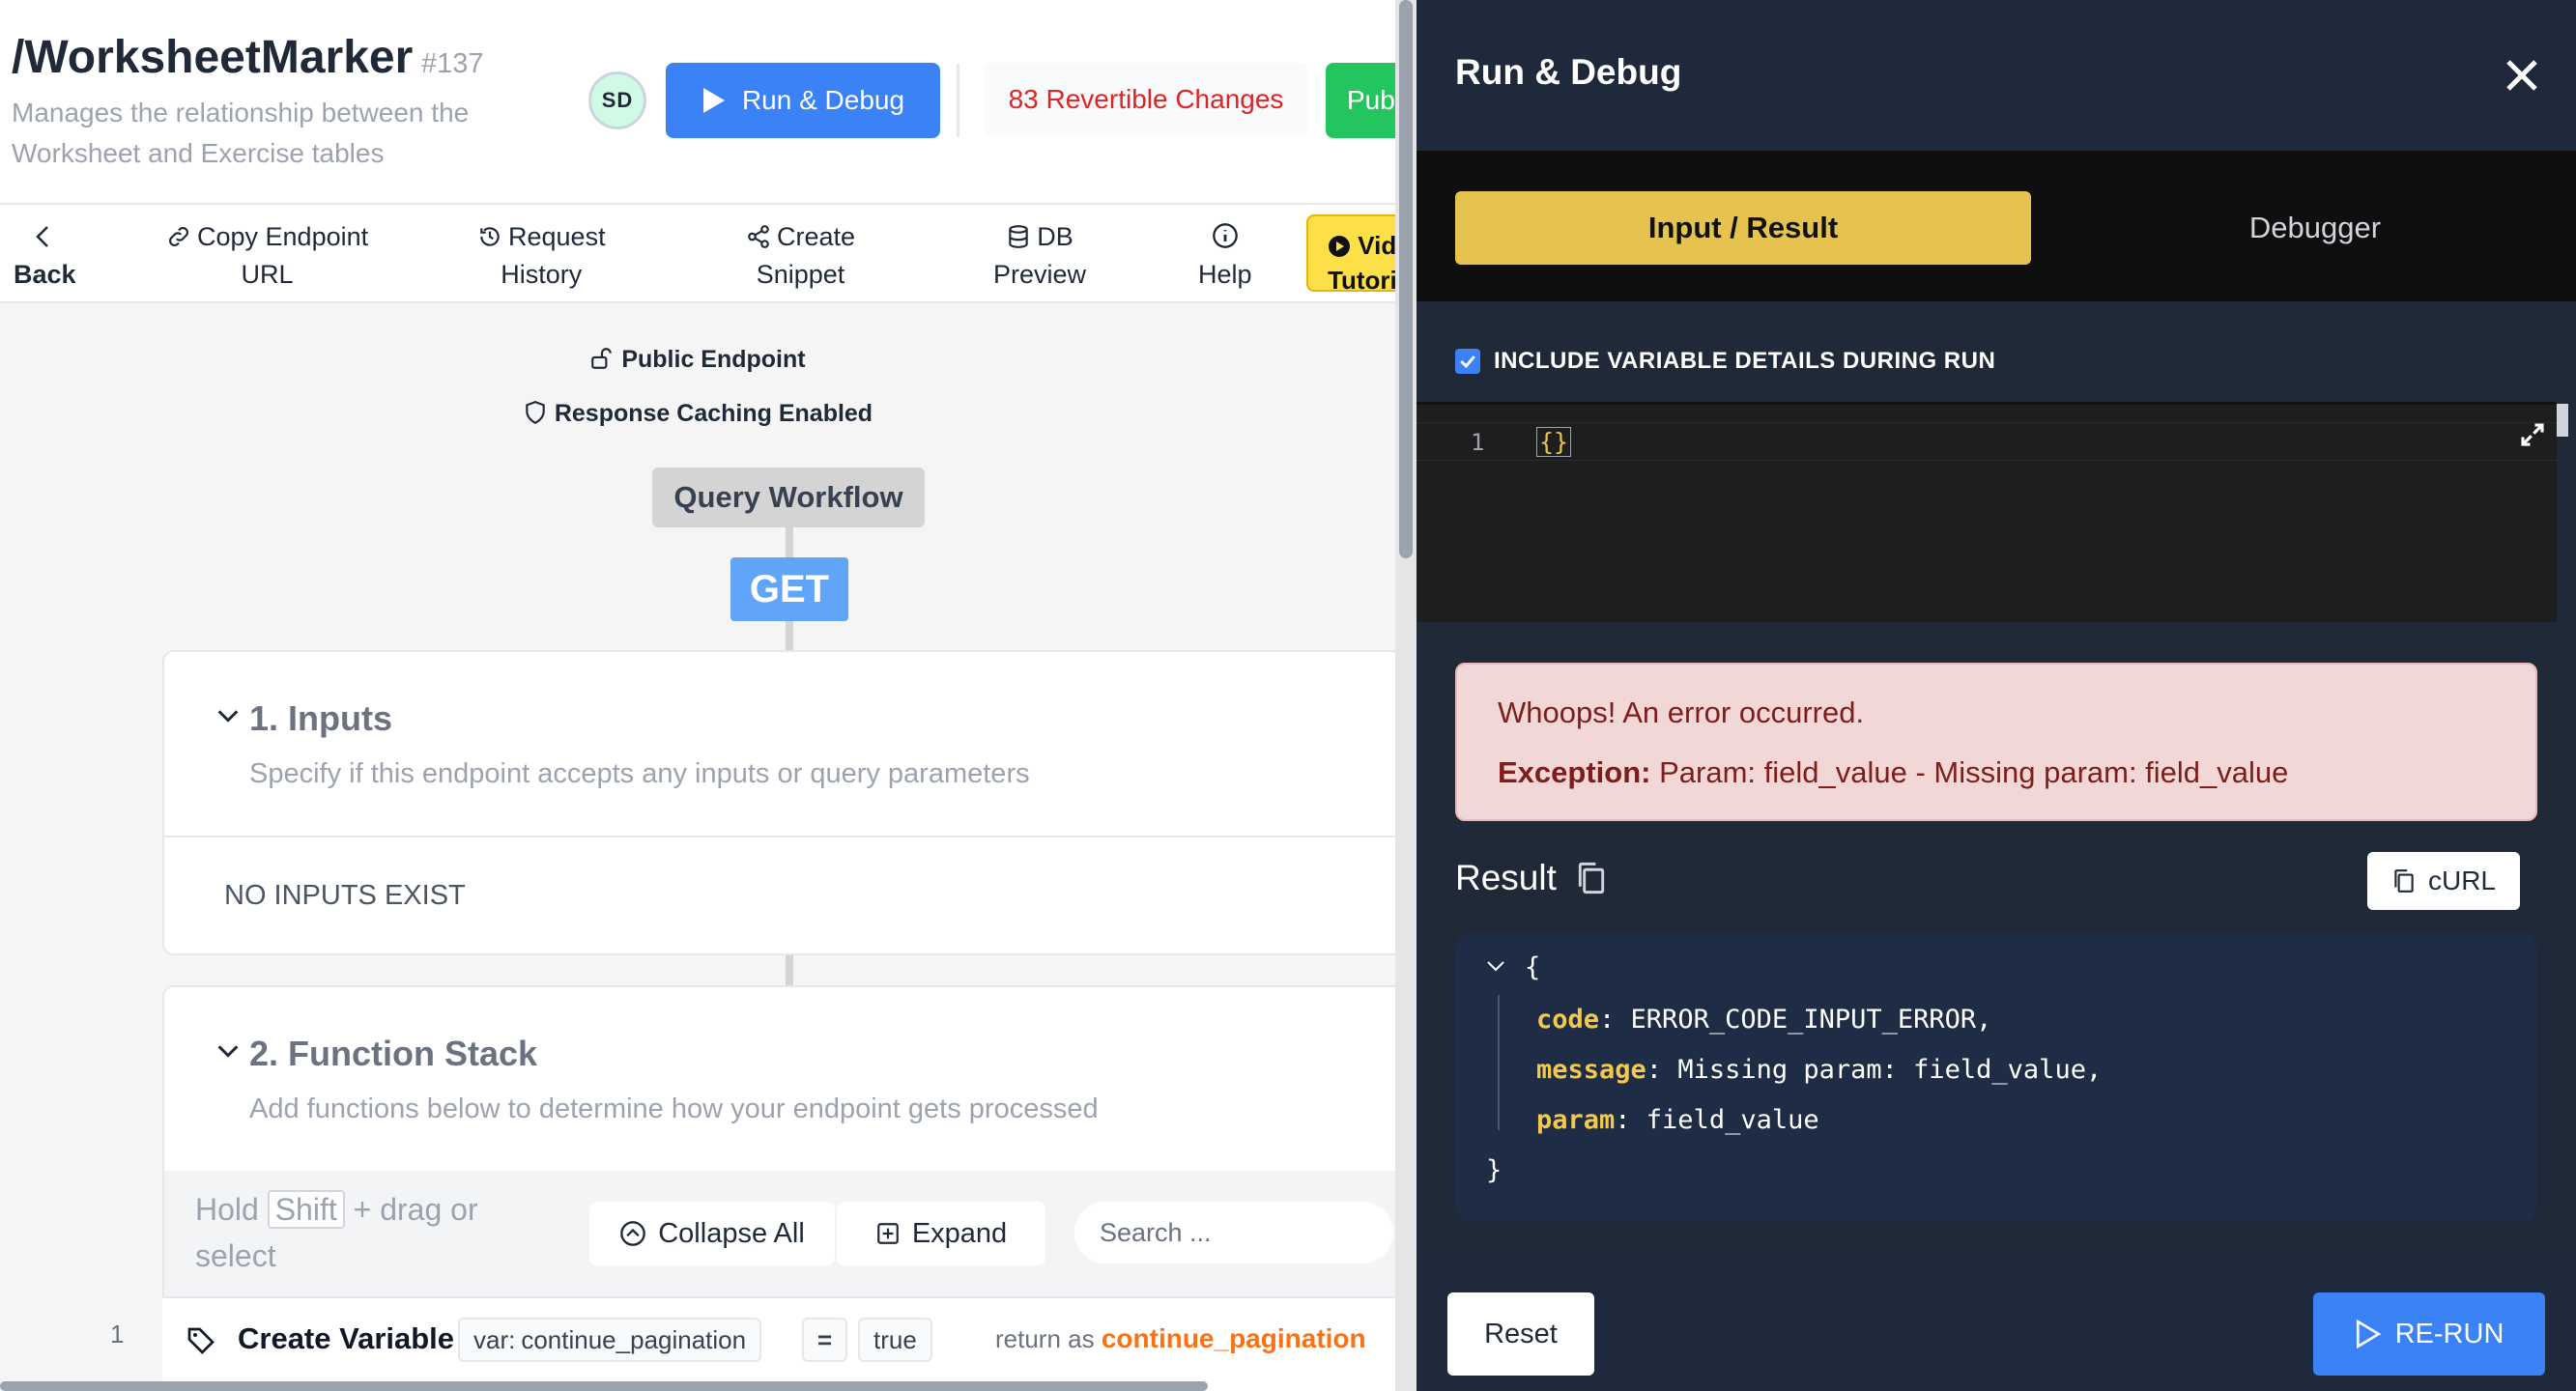  Describe the element at coordinates (2449, 1334) in the screenshot. I see `rerun-label: RE-RUN` at that location.